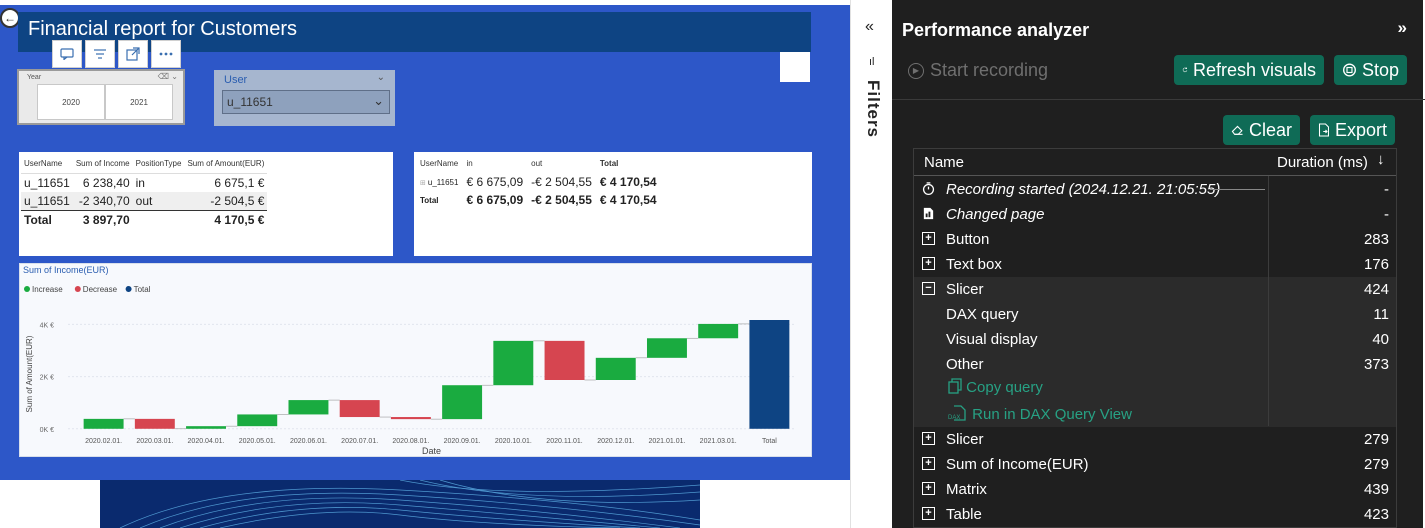 This screenshot has height=528, width=1425. I want to click on result-row-table: + Table 423, so click(1155, 514).